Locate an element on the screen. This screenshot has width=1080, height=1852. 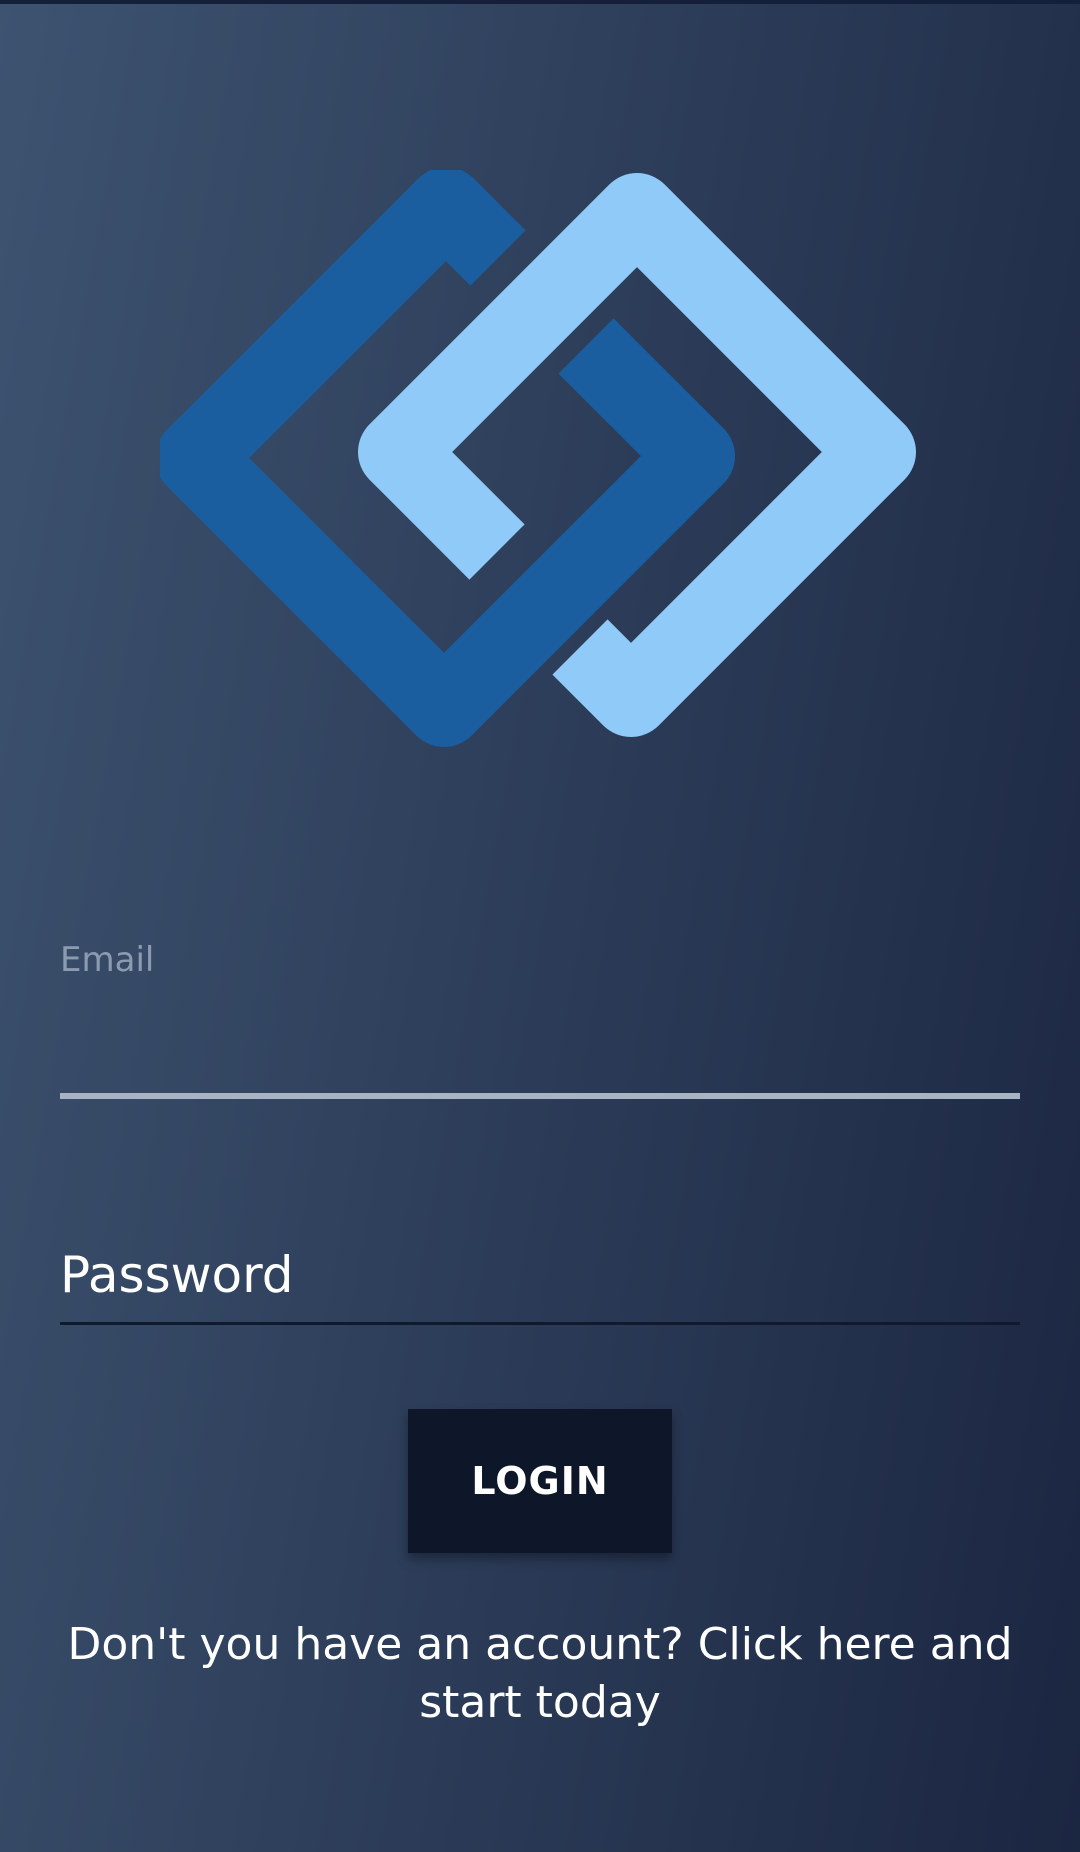
email-field: Email is located at coordinates (540, 1020).